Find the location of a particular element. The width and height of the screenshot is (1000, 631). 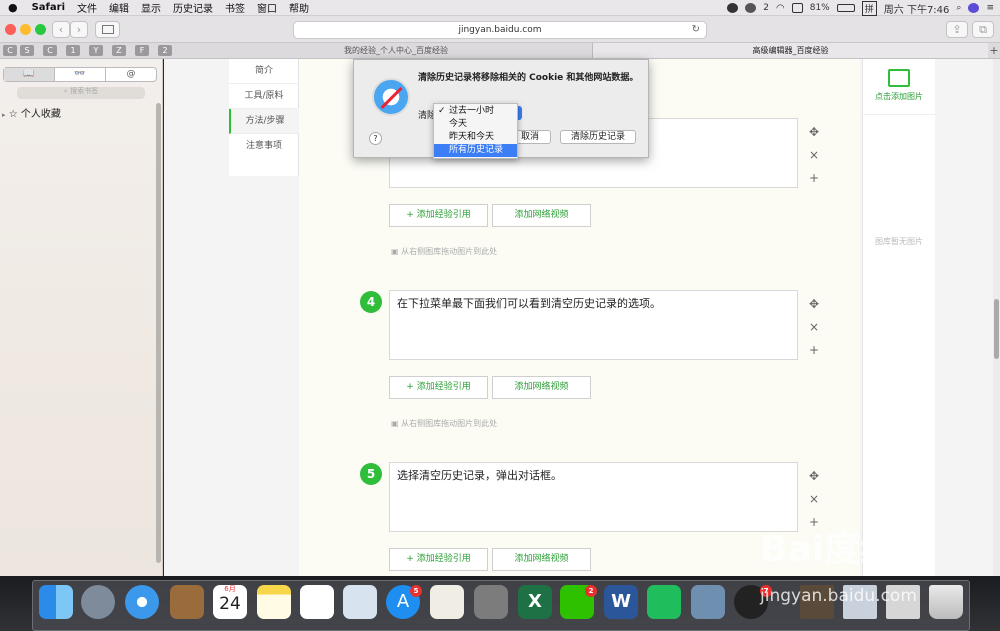

penguin-icon is located at coordinates (733, 8).